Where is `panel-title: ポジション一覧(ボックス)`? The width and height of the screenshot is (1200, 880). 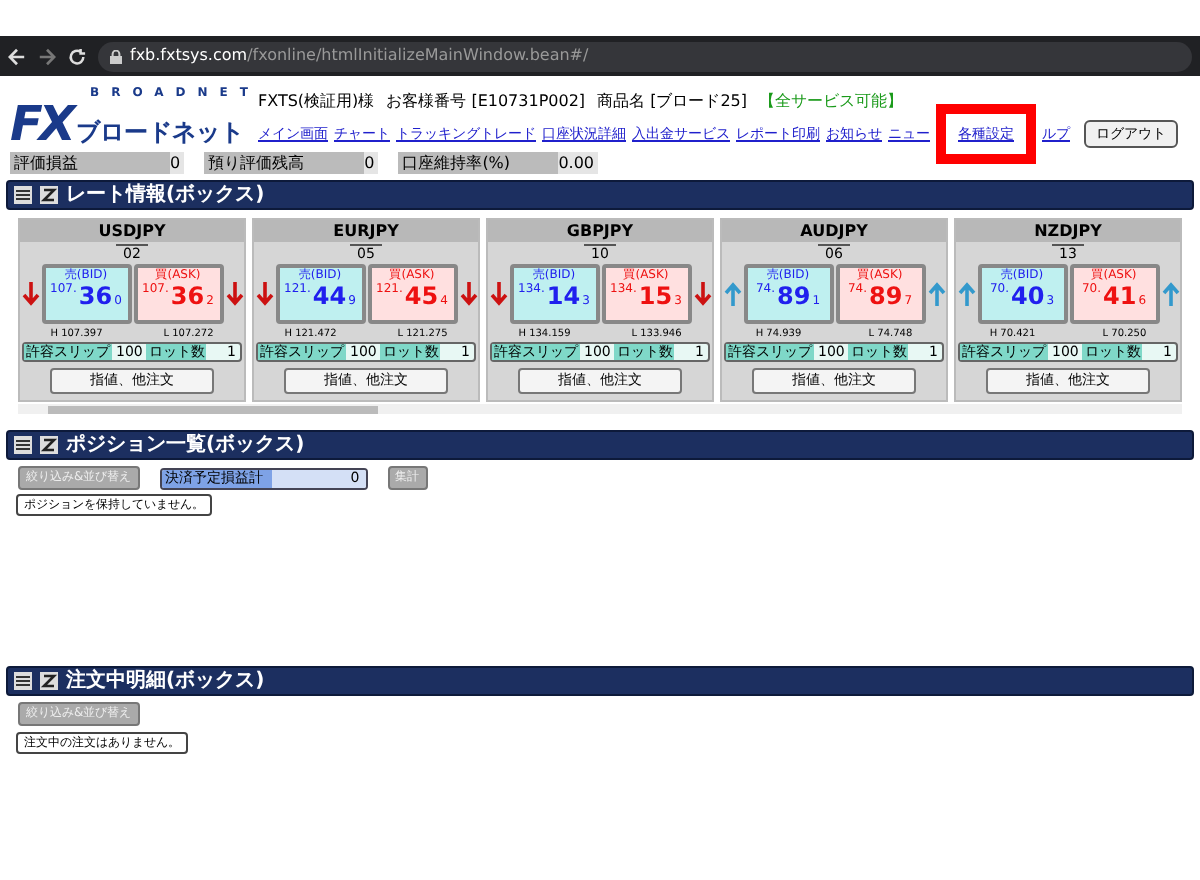
panel-title: ポジション一覧(ボックス) is located at coordinates (185, 445).